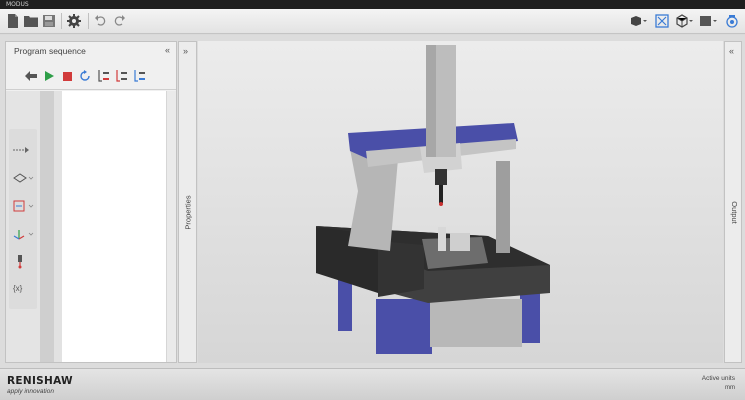  What do you see at coordinates (24, 288) in the screenshot?
I see `variable-icon: {x}` at bounding box center [24, 288].